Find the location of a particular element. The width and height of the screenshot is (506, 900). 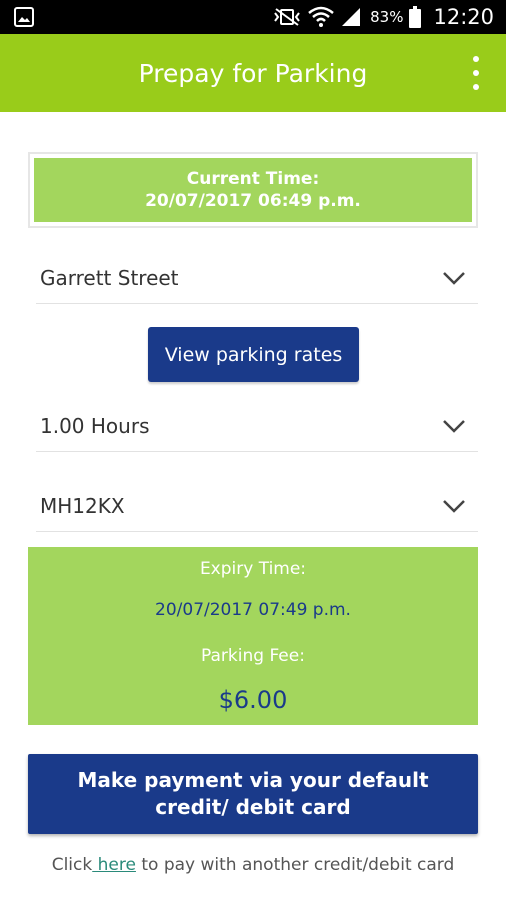

signal-icon is located at coordinates (351, 17).